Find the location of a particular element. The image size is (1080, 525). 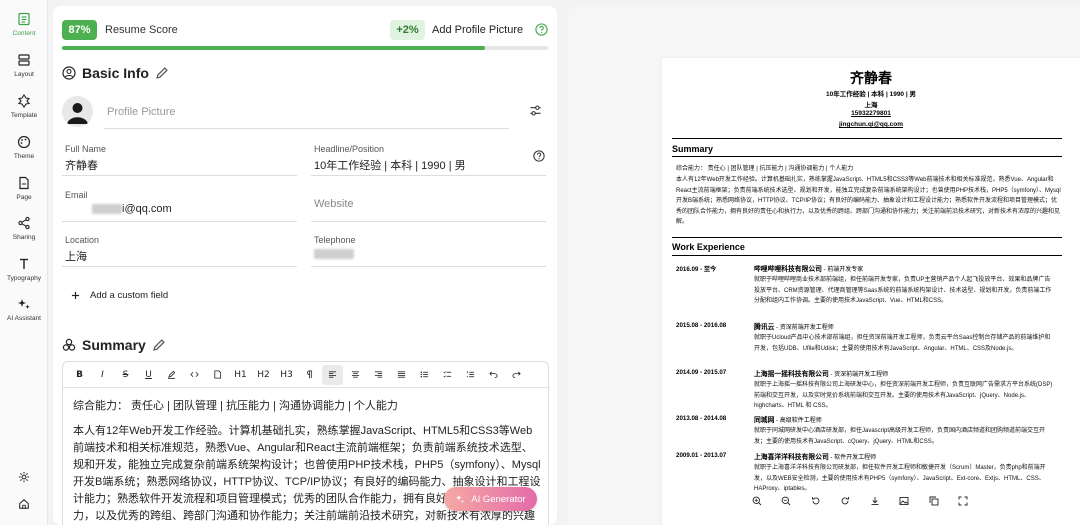

reset-icon is located at coordinates (816, 501).